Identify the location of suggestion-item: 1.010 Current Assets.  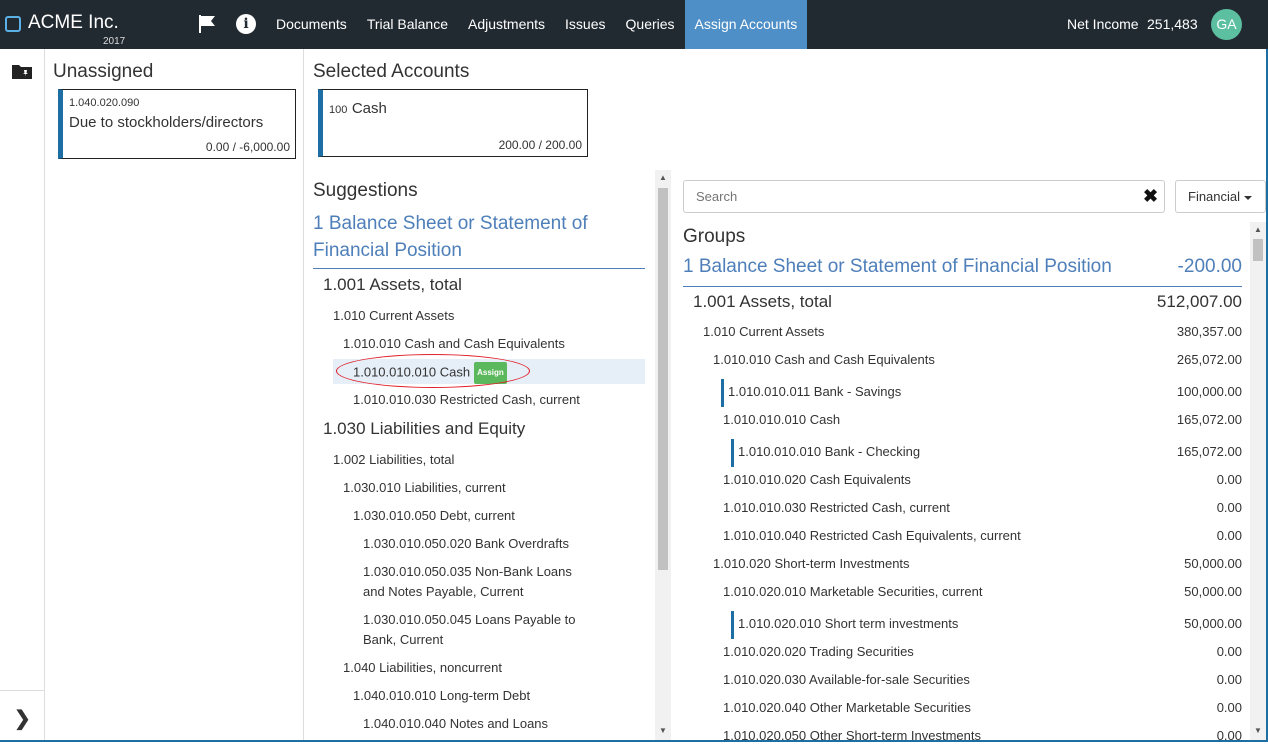
(393, 316).